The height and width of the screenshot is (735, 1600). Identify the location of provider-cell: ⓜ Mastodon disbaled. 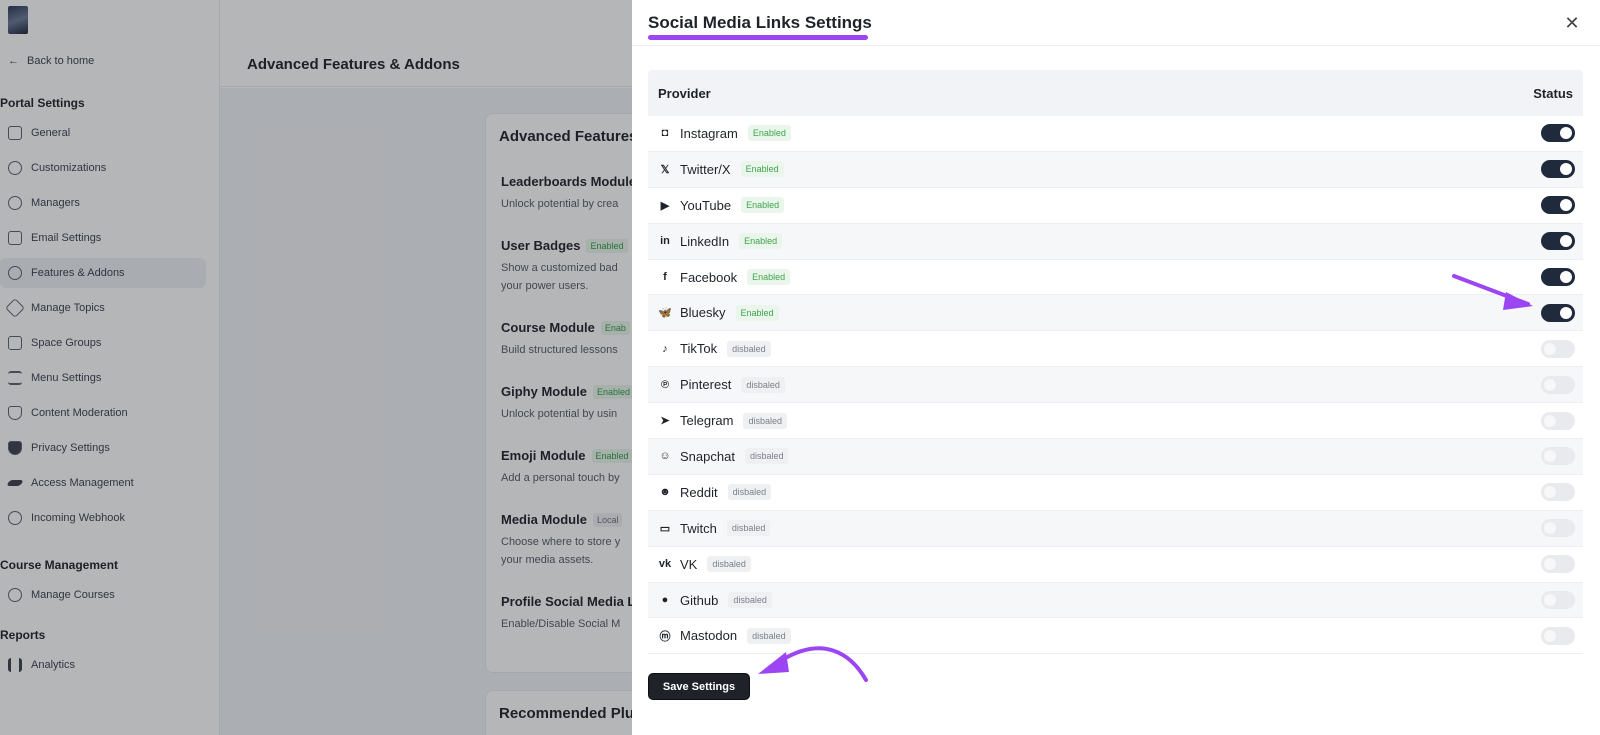
(724, 635).